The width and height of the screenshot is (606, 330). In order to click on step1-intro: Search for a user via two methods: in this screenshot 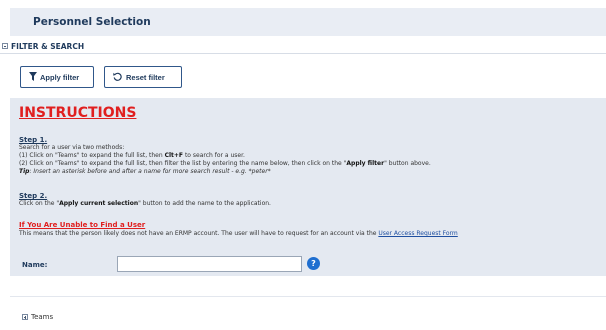, I will do `click(72, 147)`.